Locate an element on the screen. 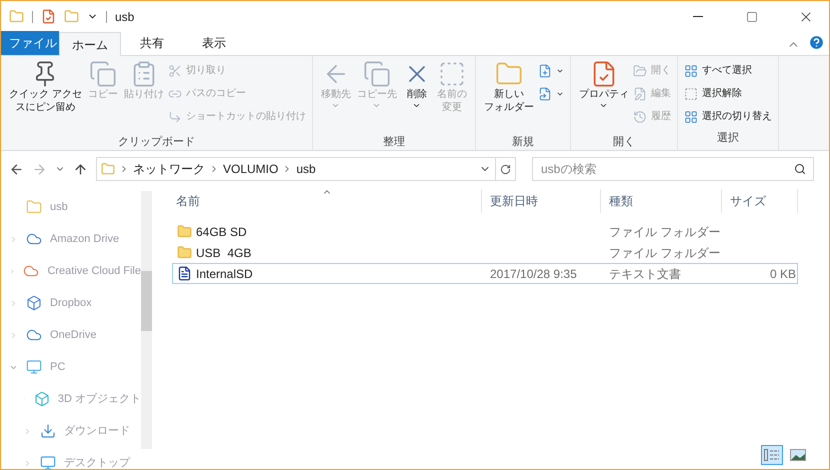  column-header: 種類 is located at coordinates (661, 201).